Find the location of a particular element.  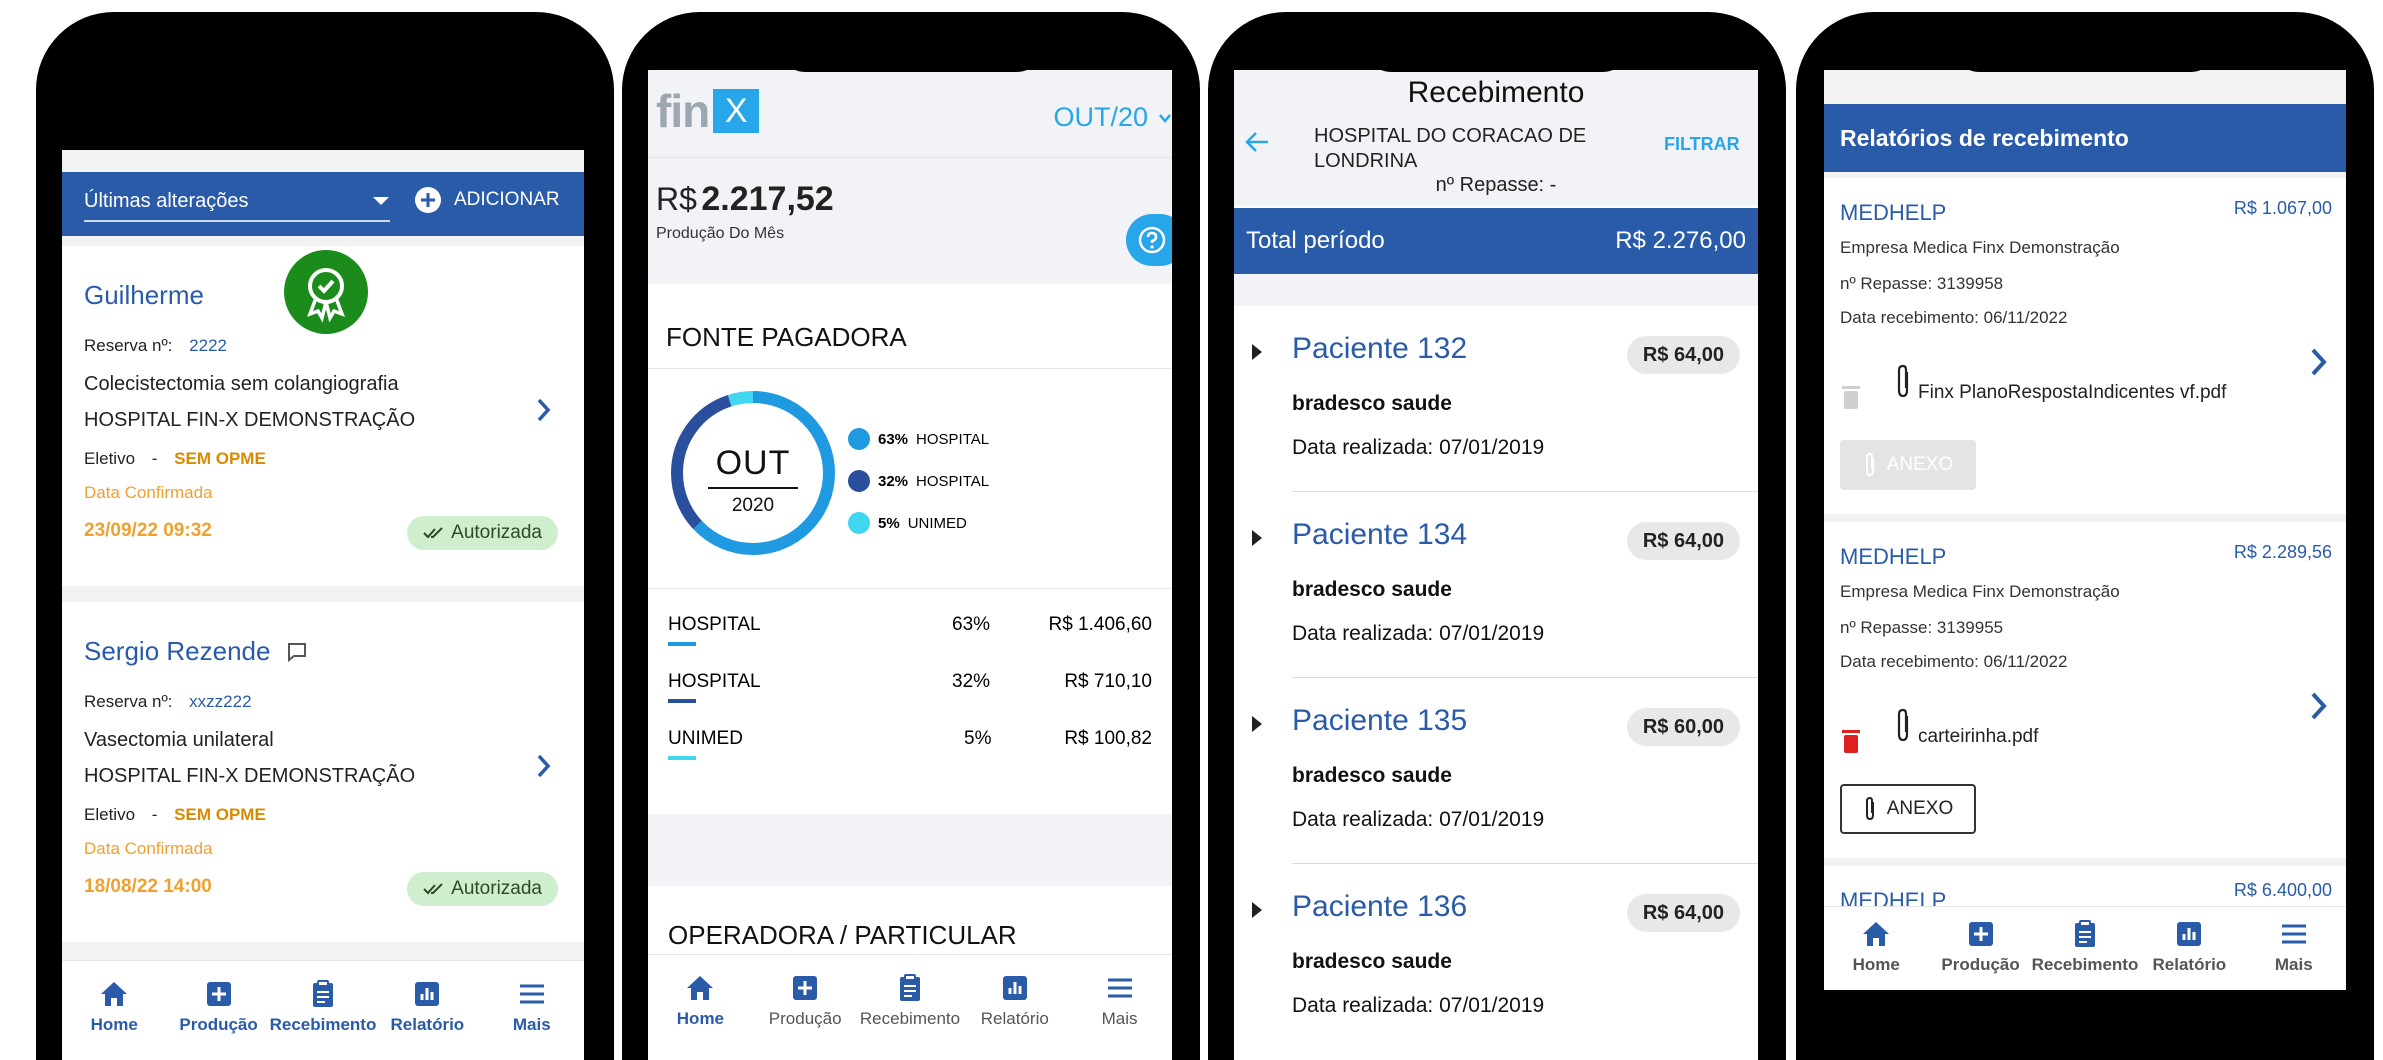

payer-name: HOSPITAL is located at coordinates (714, 681).